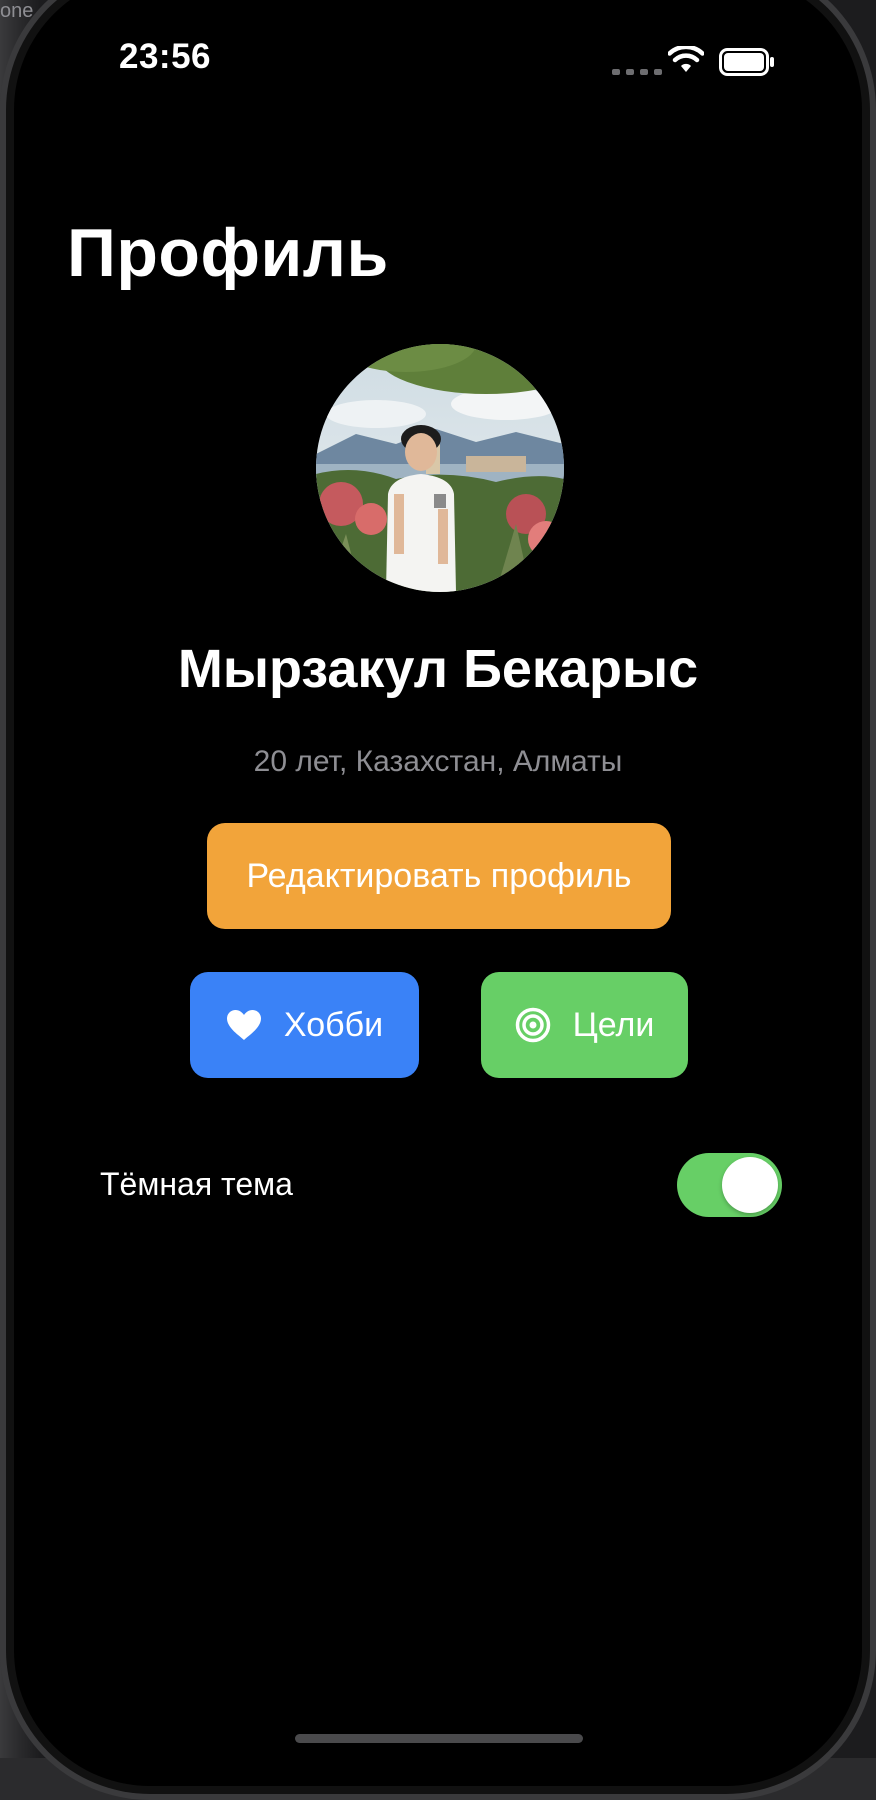 The height and width of the screenshot is (1800, 876). What do you see at coordinates (750, 1185) in the screenshot?
I see `toggle-knob` at bounding box center [750, 1185].